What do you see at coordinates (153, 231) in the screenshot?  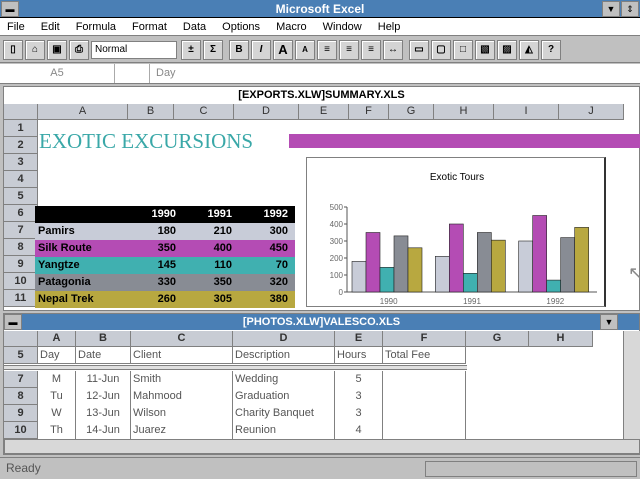 I see `tour-value: 180` at bounding box center [153, 231].